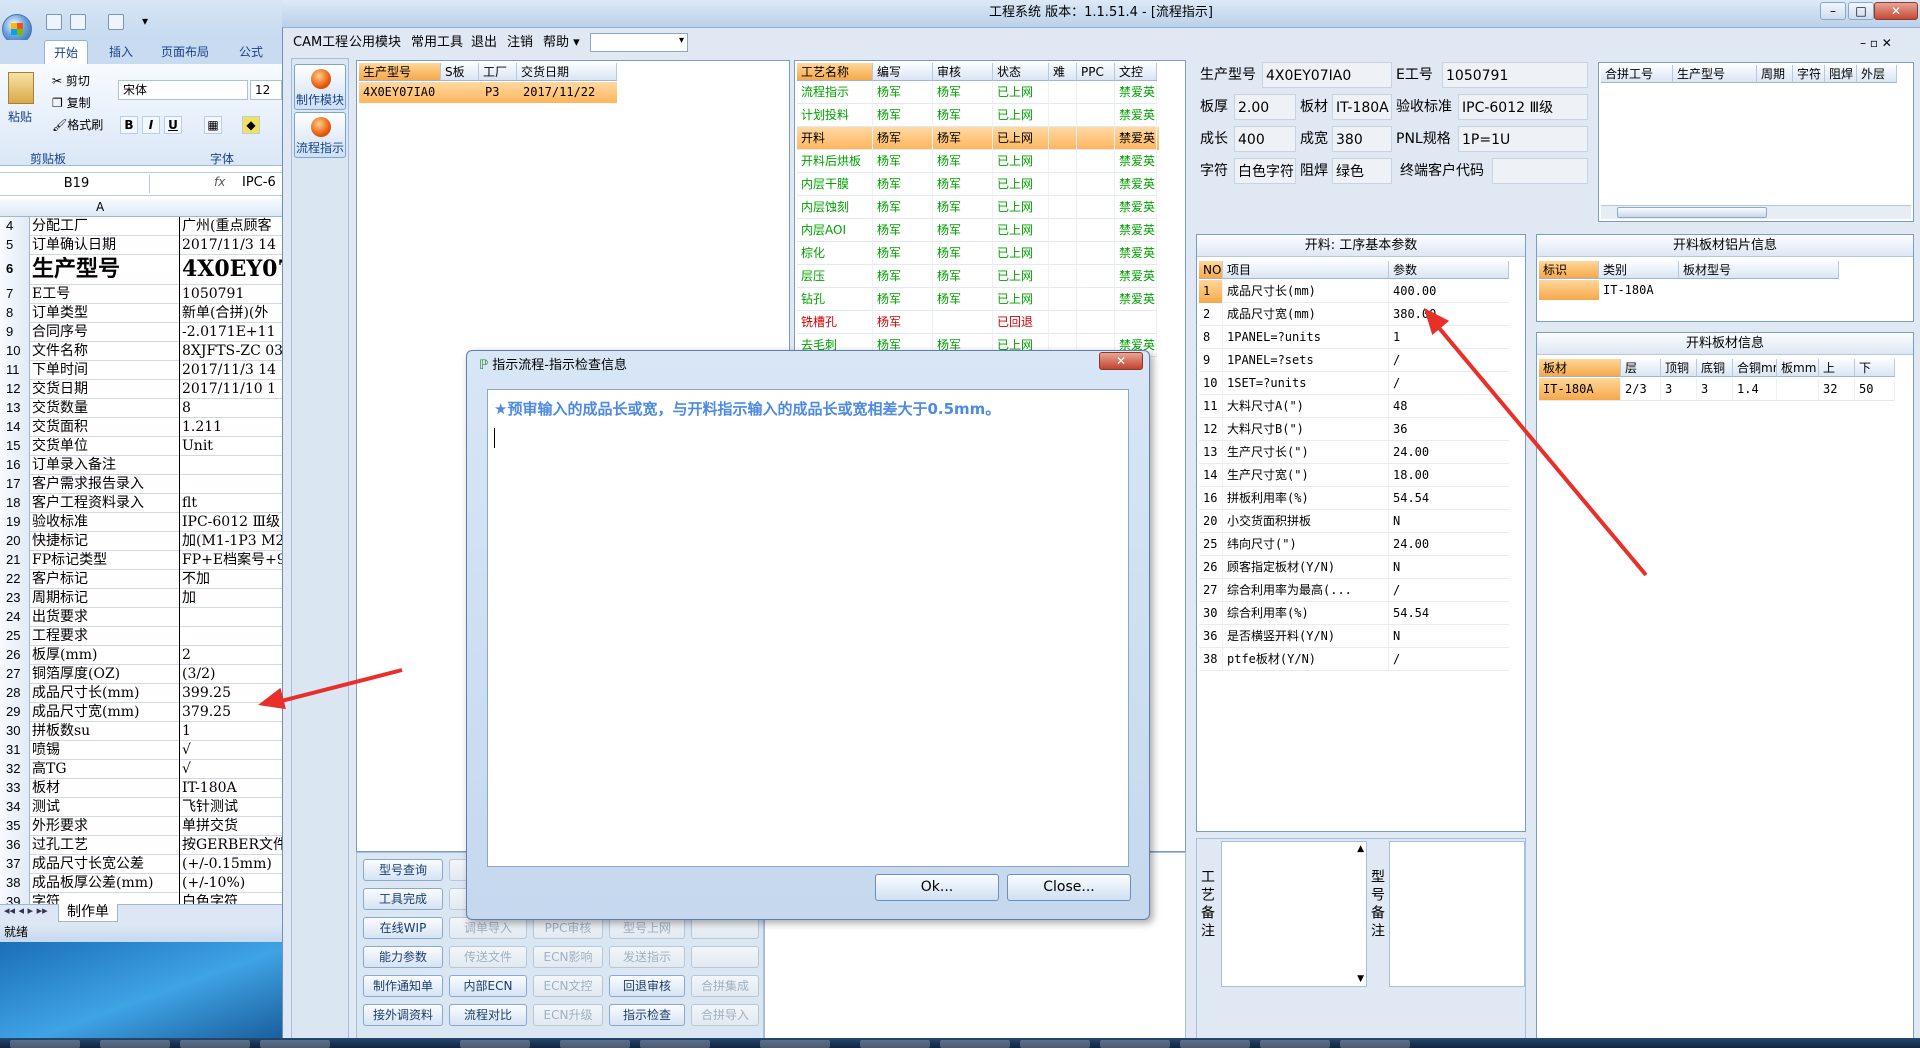 The height and width of the screenshot is (1048, 1920). Describe the element at coordinates (978, 161) in the screenshot. I see `process-row: 开料后烘板 杨军 杨军 已上网 禁爱英` at that location.